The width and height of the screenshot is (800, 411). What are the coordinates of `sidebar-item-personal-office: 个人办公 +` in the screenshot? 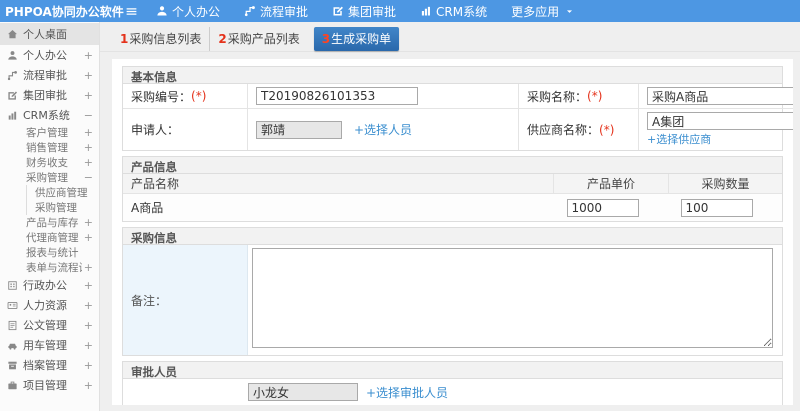 It's located at (49, 55).